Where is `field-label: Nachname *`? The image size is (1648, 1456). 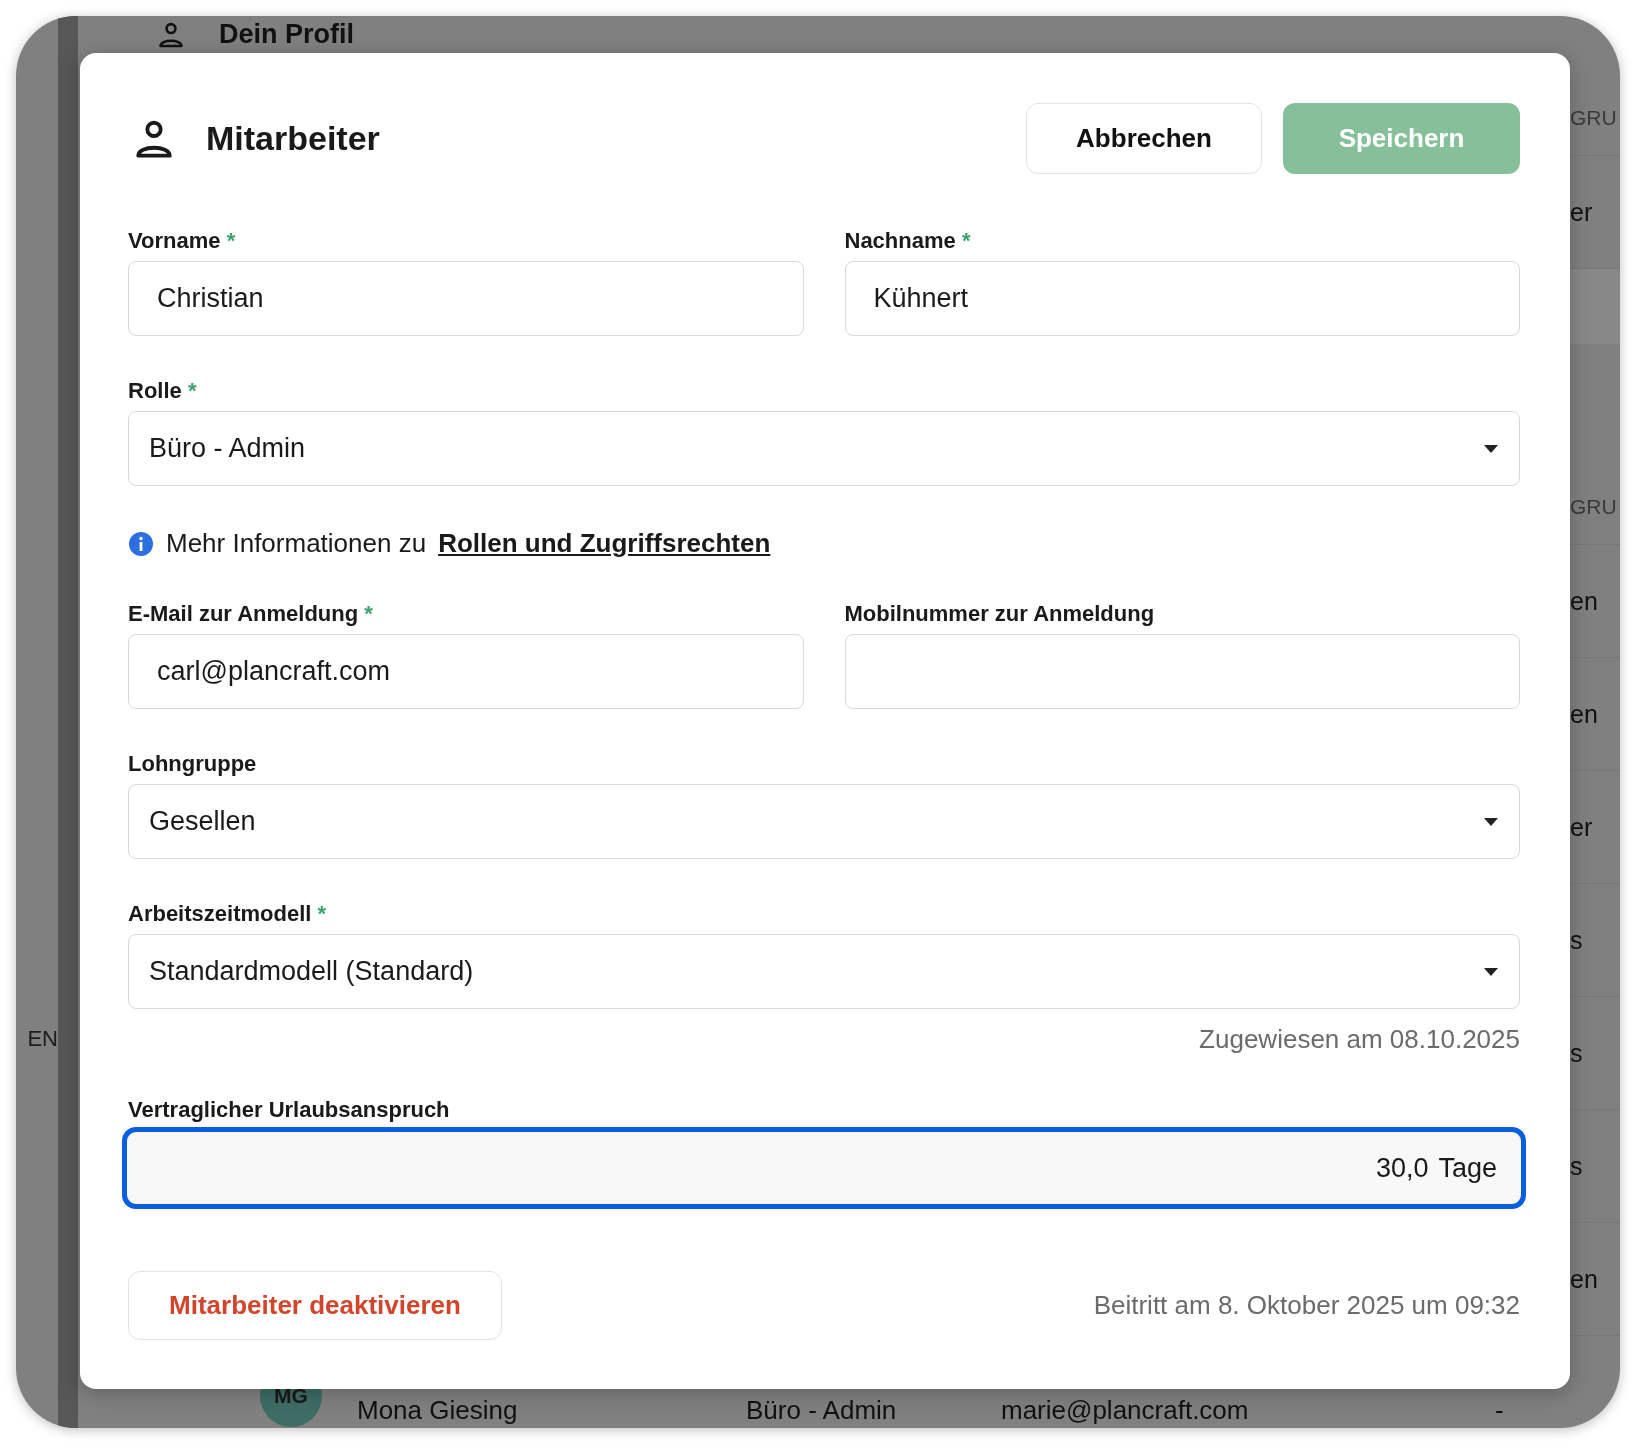
field-label: Nachname * is located at coordinates (908, 241).